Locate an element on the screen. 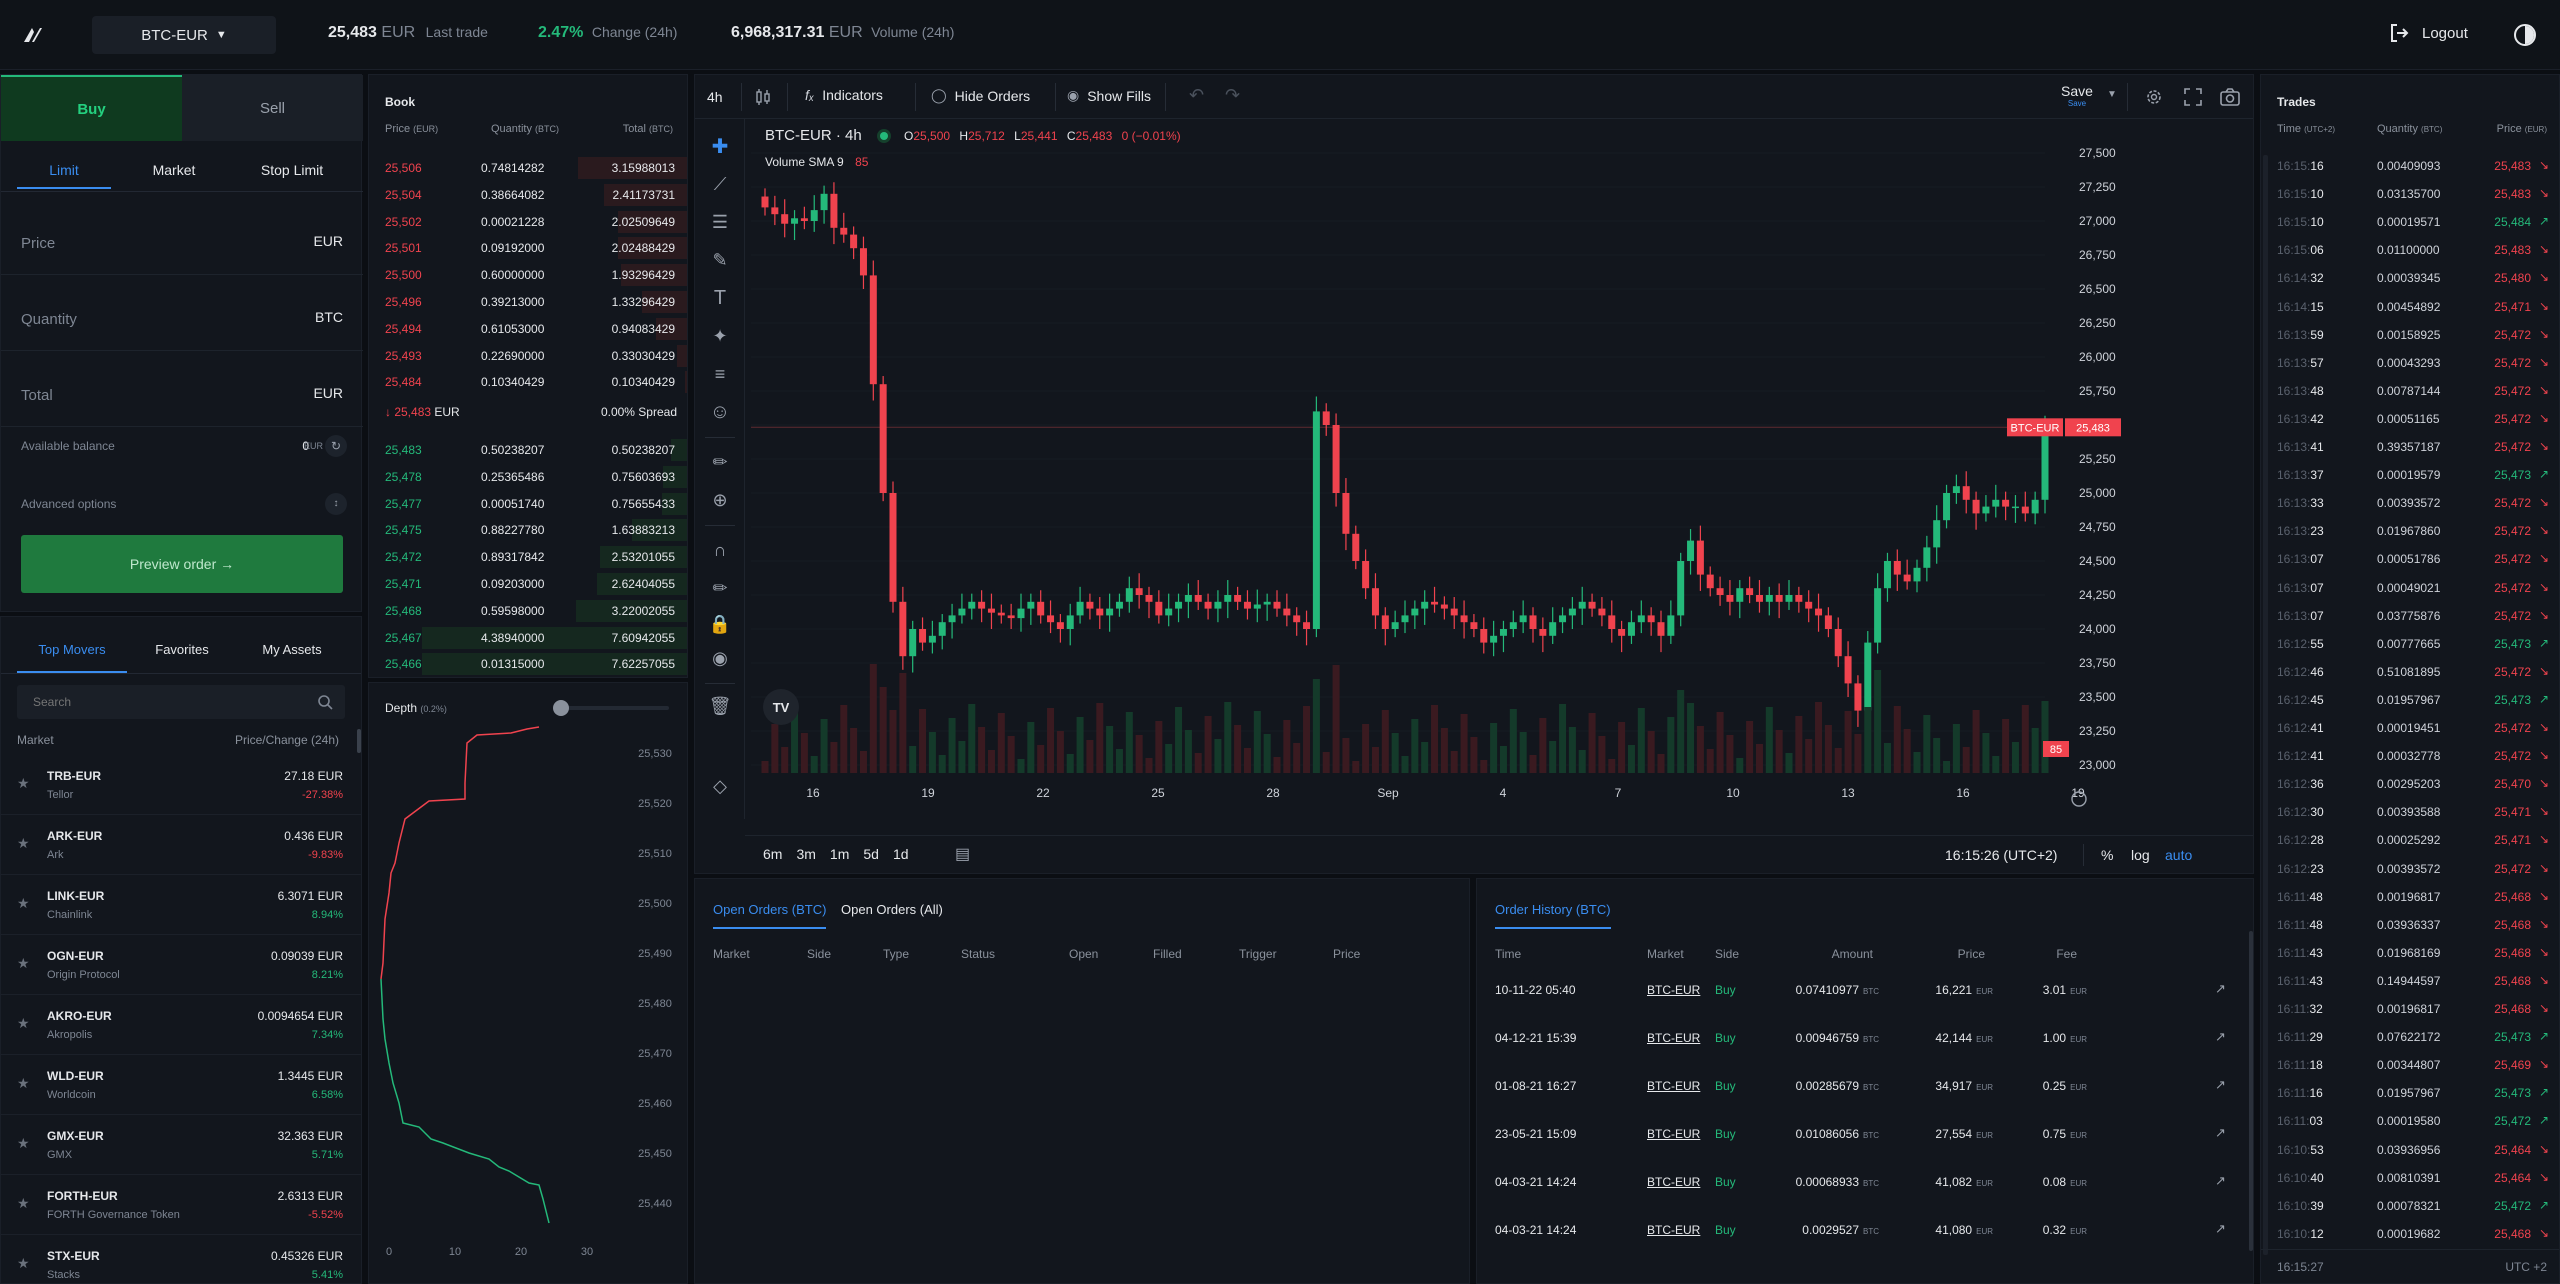 This screenshot has height=1284, width=2560. logout-button: Logout is located at coordinates (2428, 33).